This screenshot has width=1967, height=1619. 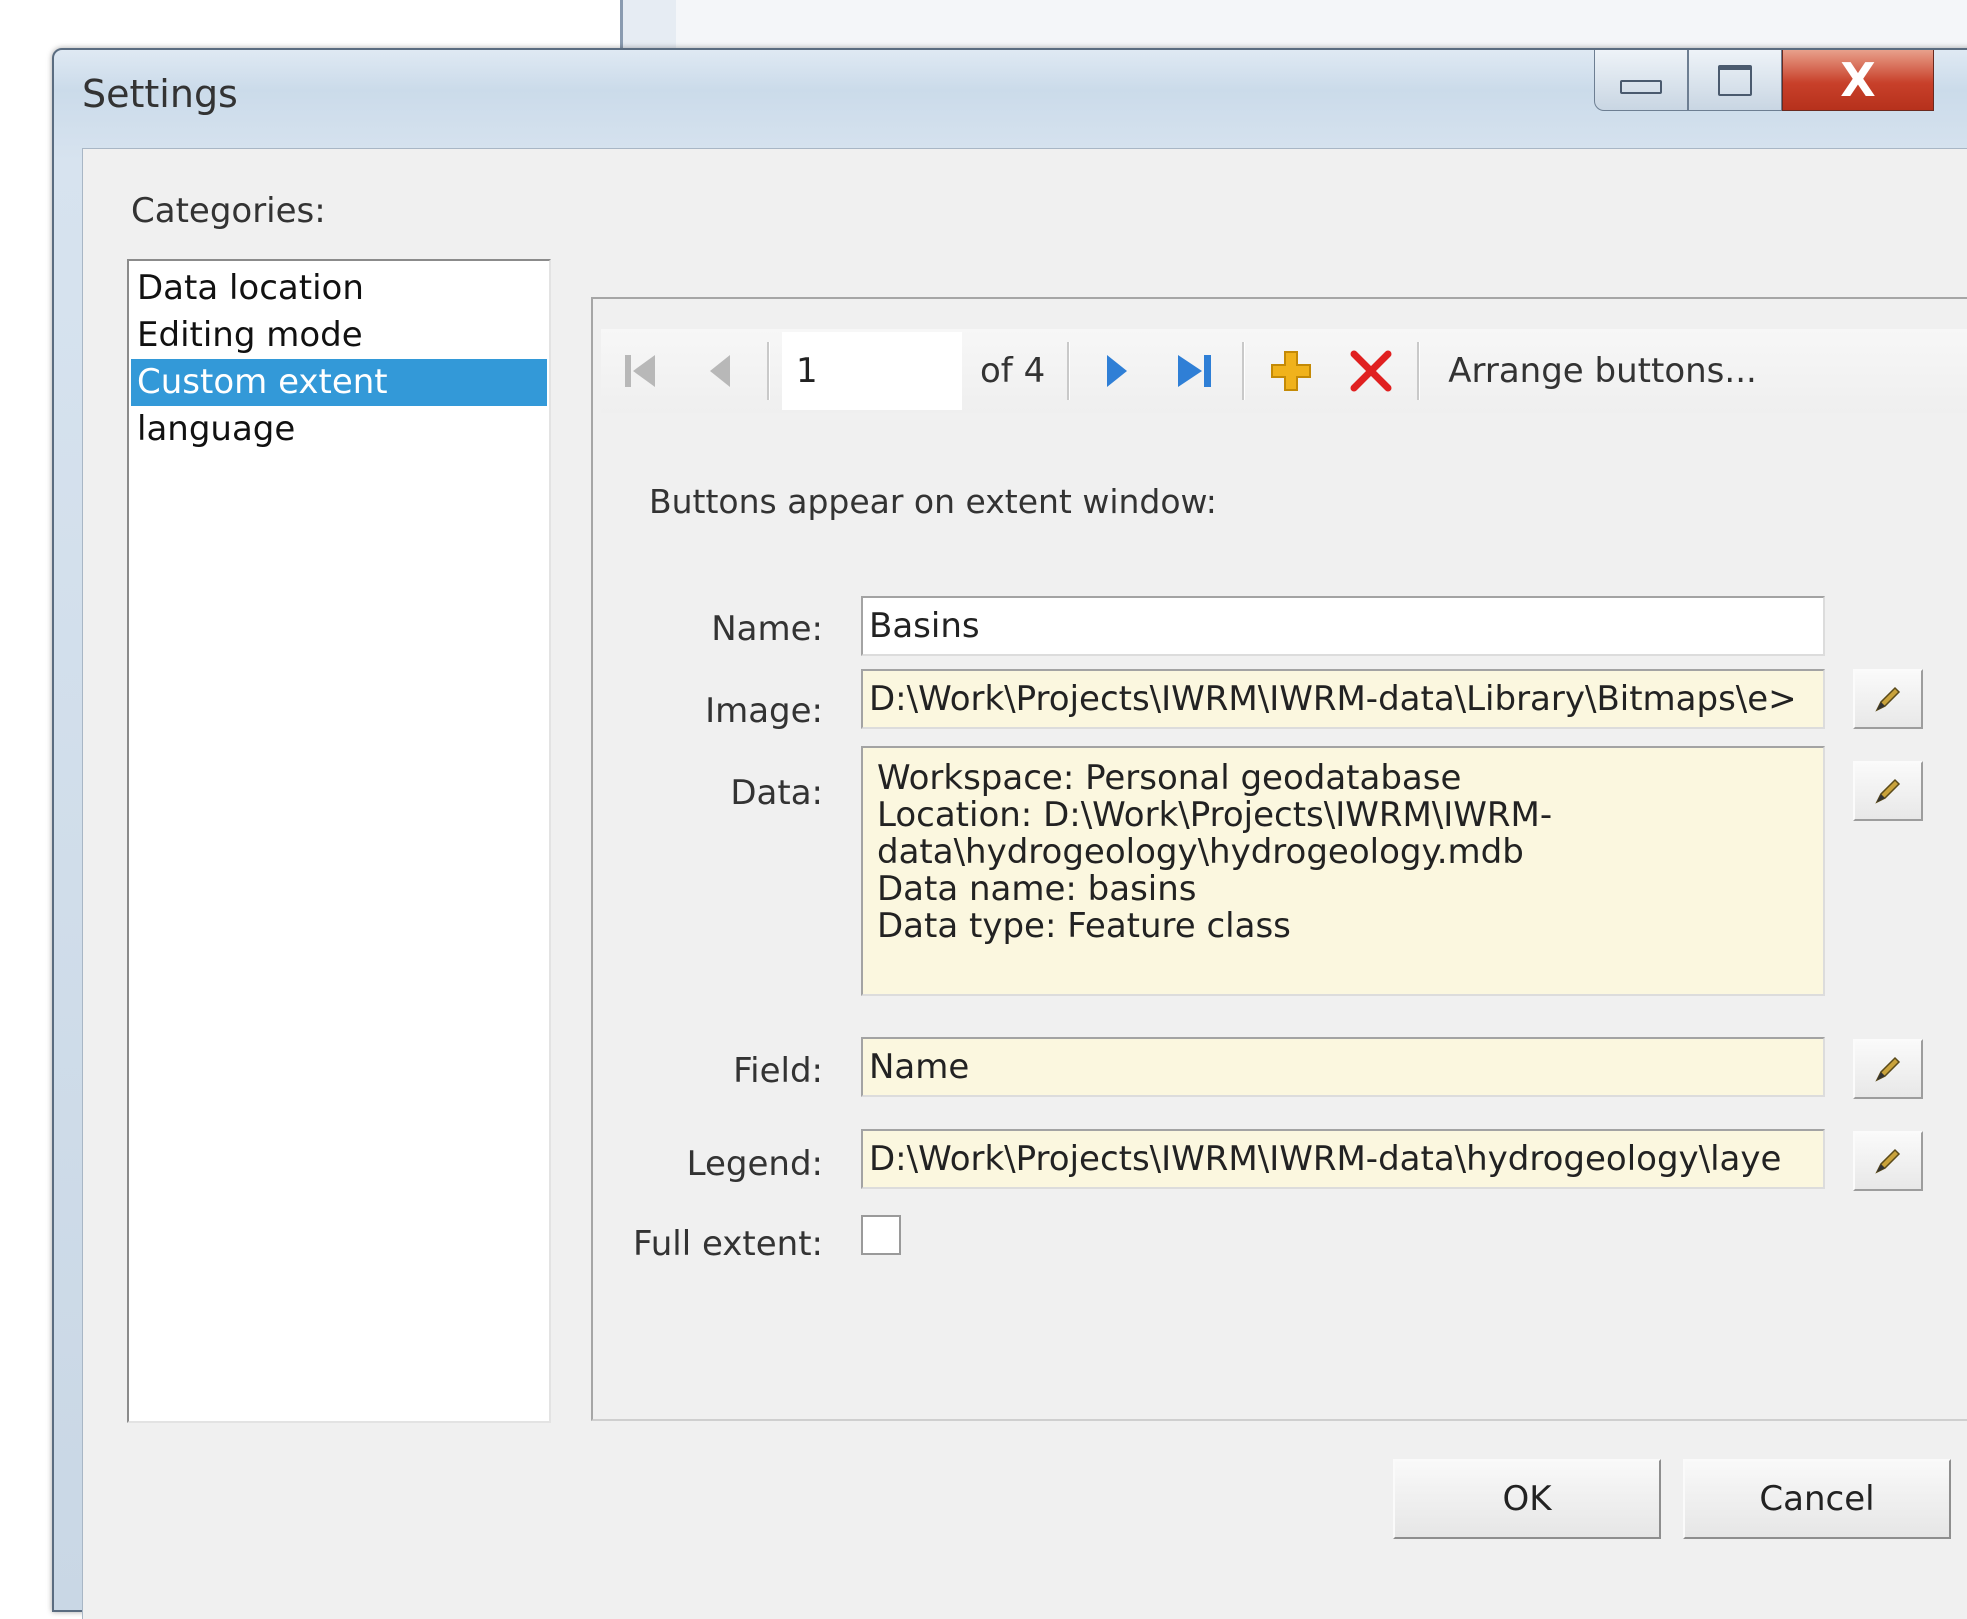 I want to click on data-line: Workspace: Personal geodatabase, so click(x=1169, y=778).